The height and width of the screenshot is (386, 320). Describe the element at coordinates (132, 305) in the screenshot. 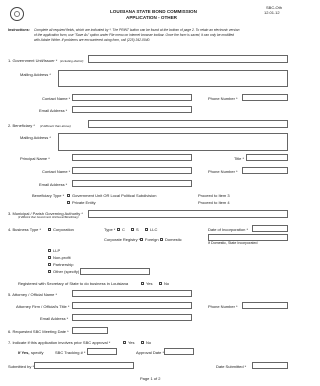

I see `attorney-firm-input` at that location.